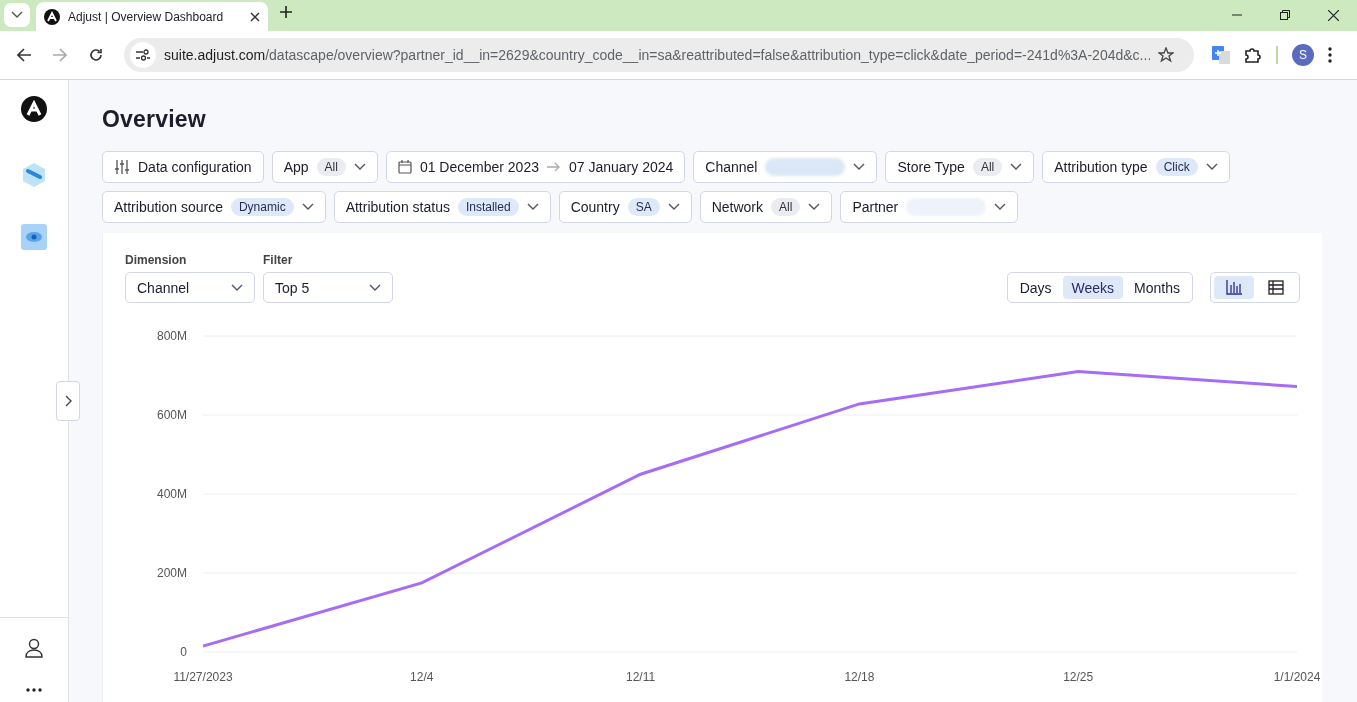 This screenshot has height=702, width=1357. I want to click on filter-select: Top 5, so click(328, 287).